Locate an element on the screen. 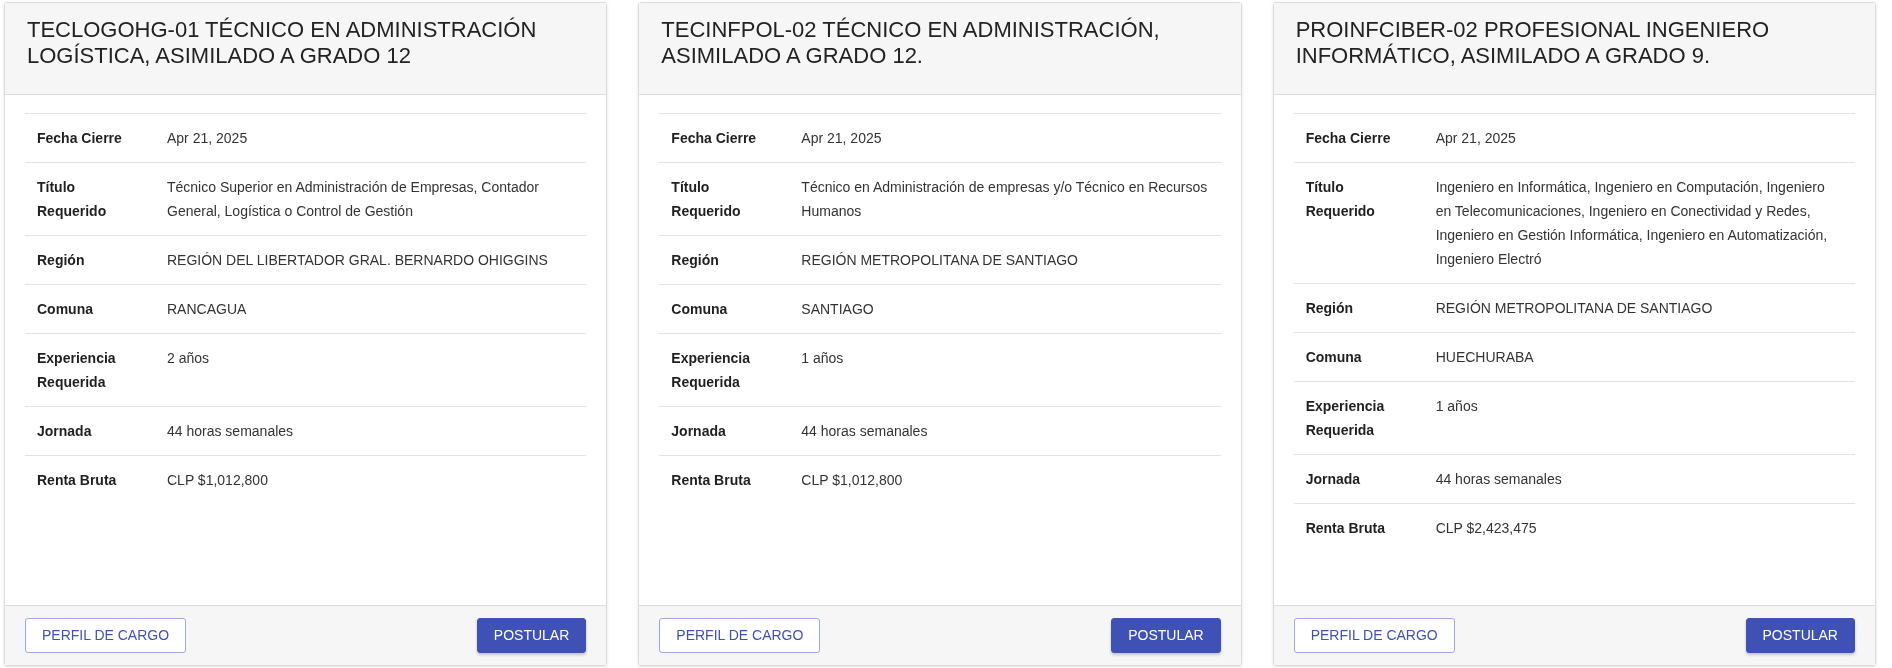  field-value: Técnico Superior en Administración de Empresas, Contador General, Logística o Control de Gestión is located at coordinates (371, 199).